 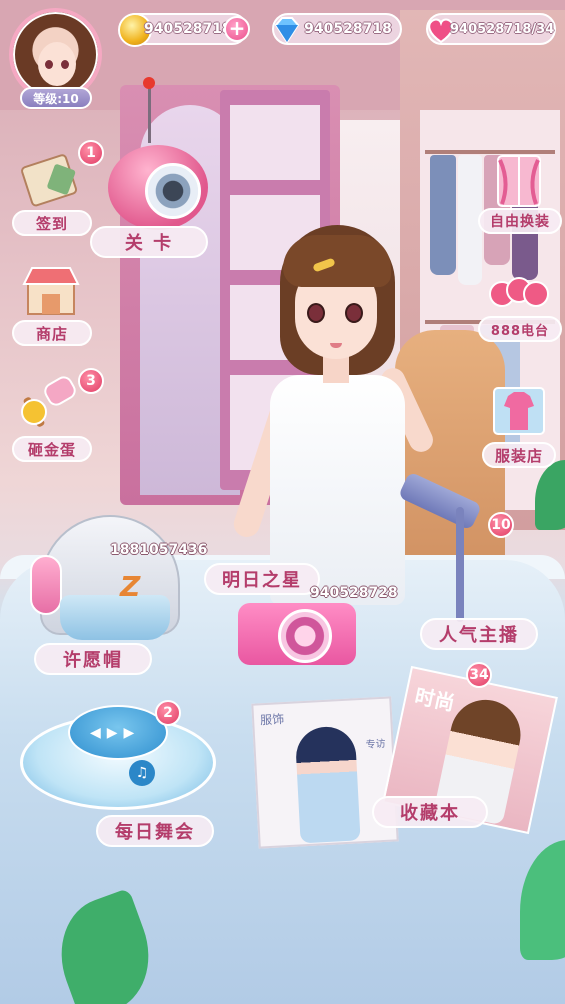 I want to click on dance-badge: 2, so click(x=168, y=713).